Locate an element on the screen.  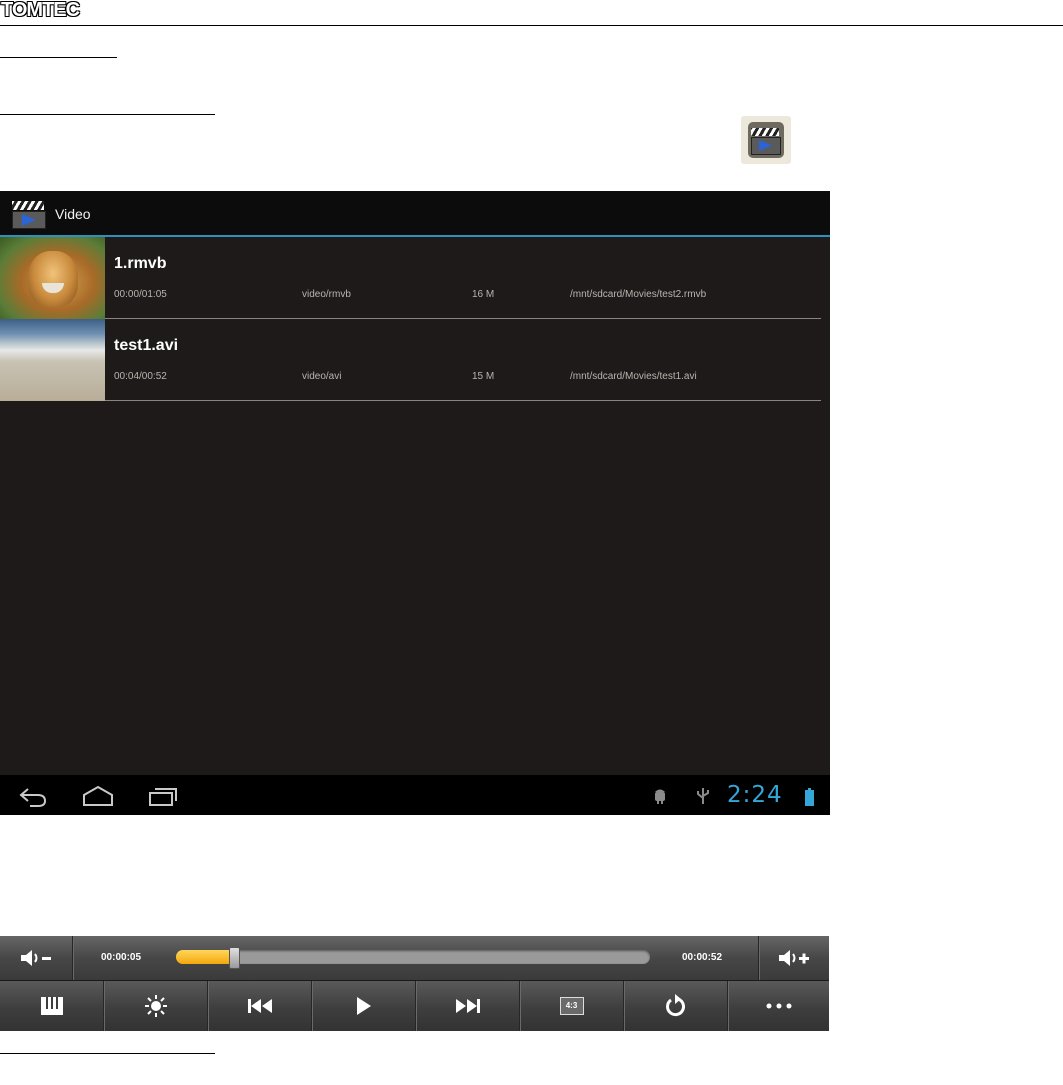
volume-down-button is located at coordinates (36, 958).